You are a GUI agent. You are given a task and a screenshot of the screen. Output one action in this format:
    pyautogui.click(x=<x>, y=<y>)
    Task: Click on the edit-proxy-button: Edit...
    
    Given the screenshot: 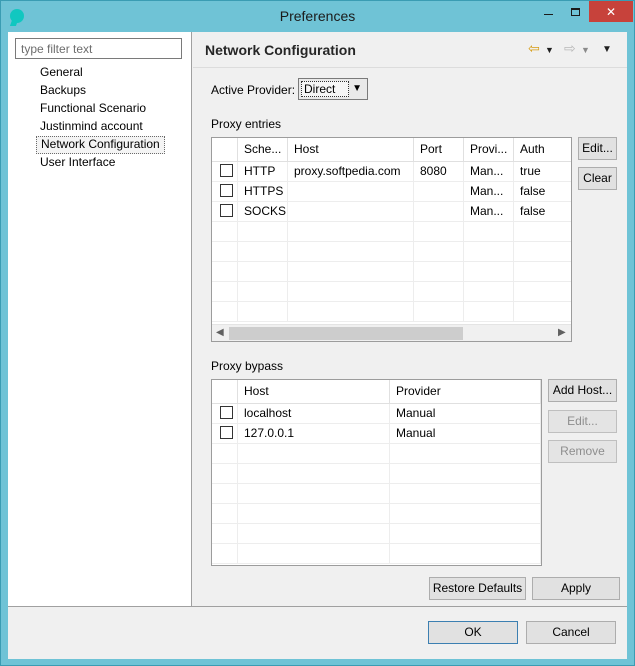 What is the action you would take?
    pyautogui.click(x=597, y=148)
    